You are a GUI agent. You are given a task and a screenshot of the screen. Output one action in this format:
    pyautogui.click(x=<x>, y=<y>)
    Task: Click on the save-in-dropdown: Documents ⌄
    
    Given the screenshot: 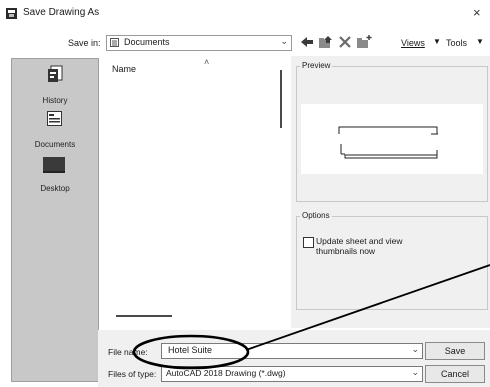 What is the action you would take?
    pyautogui.click(x=199, y=43)
    